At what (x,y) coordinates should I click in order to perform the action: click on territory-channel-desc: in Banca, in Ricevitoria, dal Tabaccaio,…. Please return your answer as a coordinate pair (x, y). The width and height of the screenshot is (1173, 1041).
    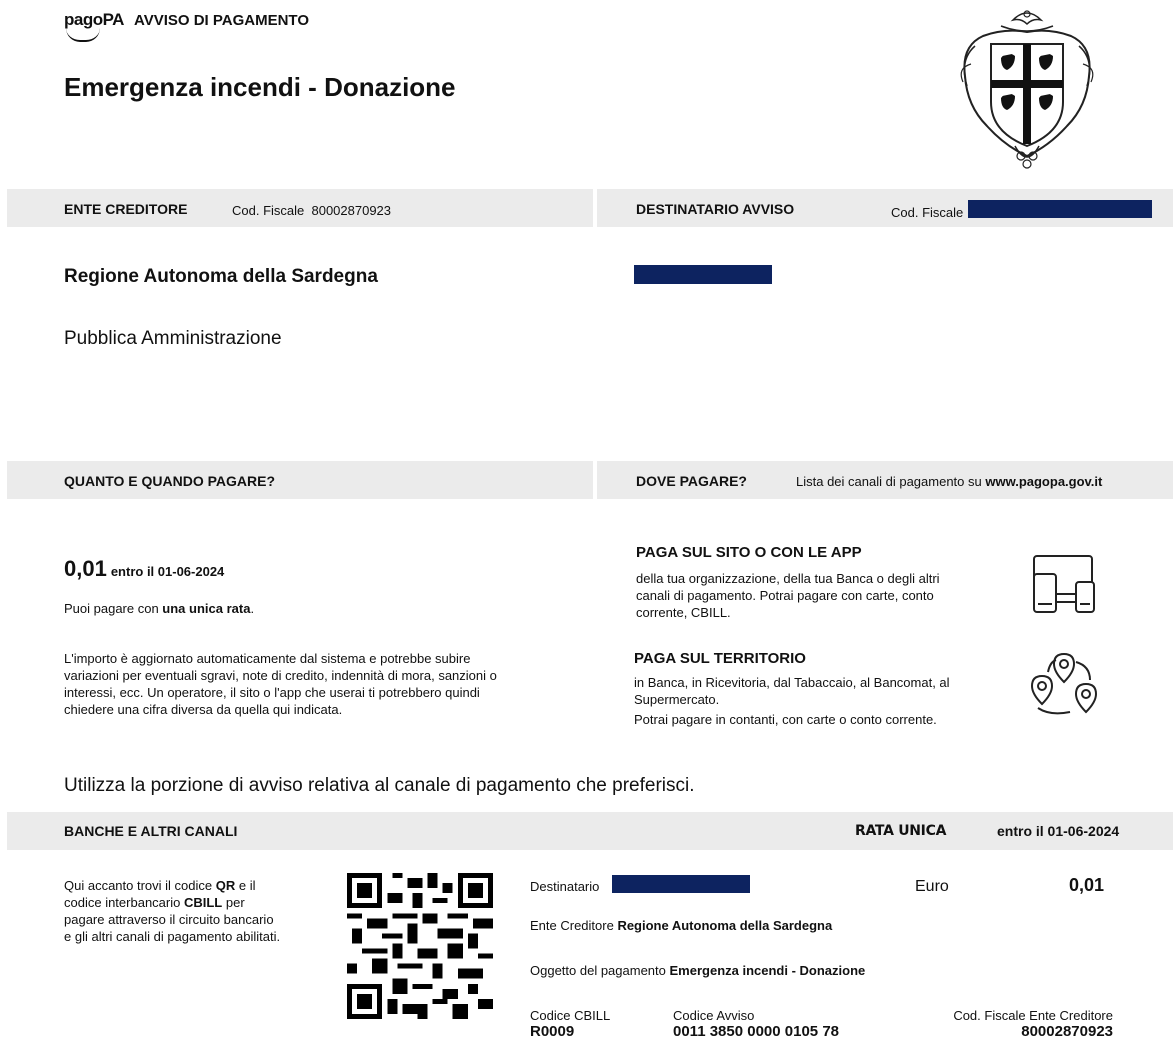
    Looking at the image, I should click on (792, 691).